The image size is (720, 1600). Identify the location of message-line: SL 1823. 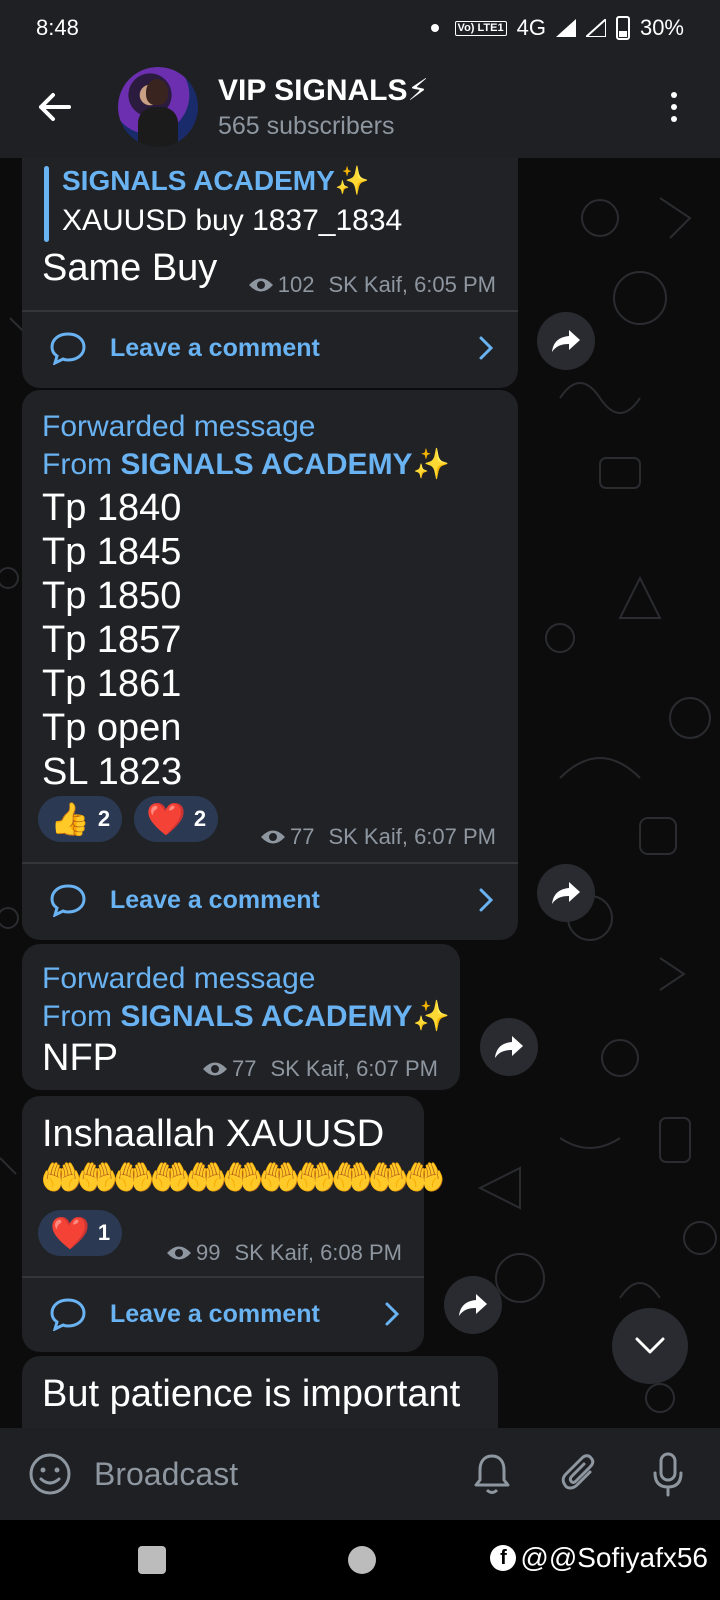
(112, 772).